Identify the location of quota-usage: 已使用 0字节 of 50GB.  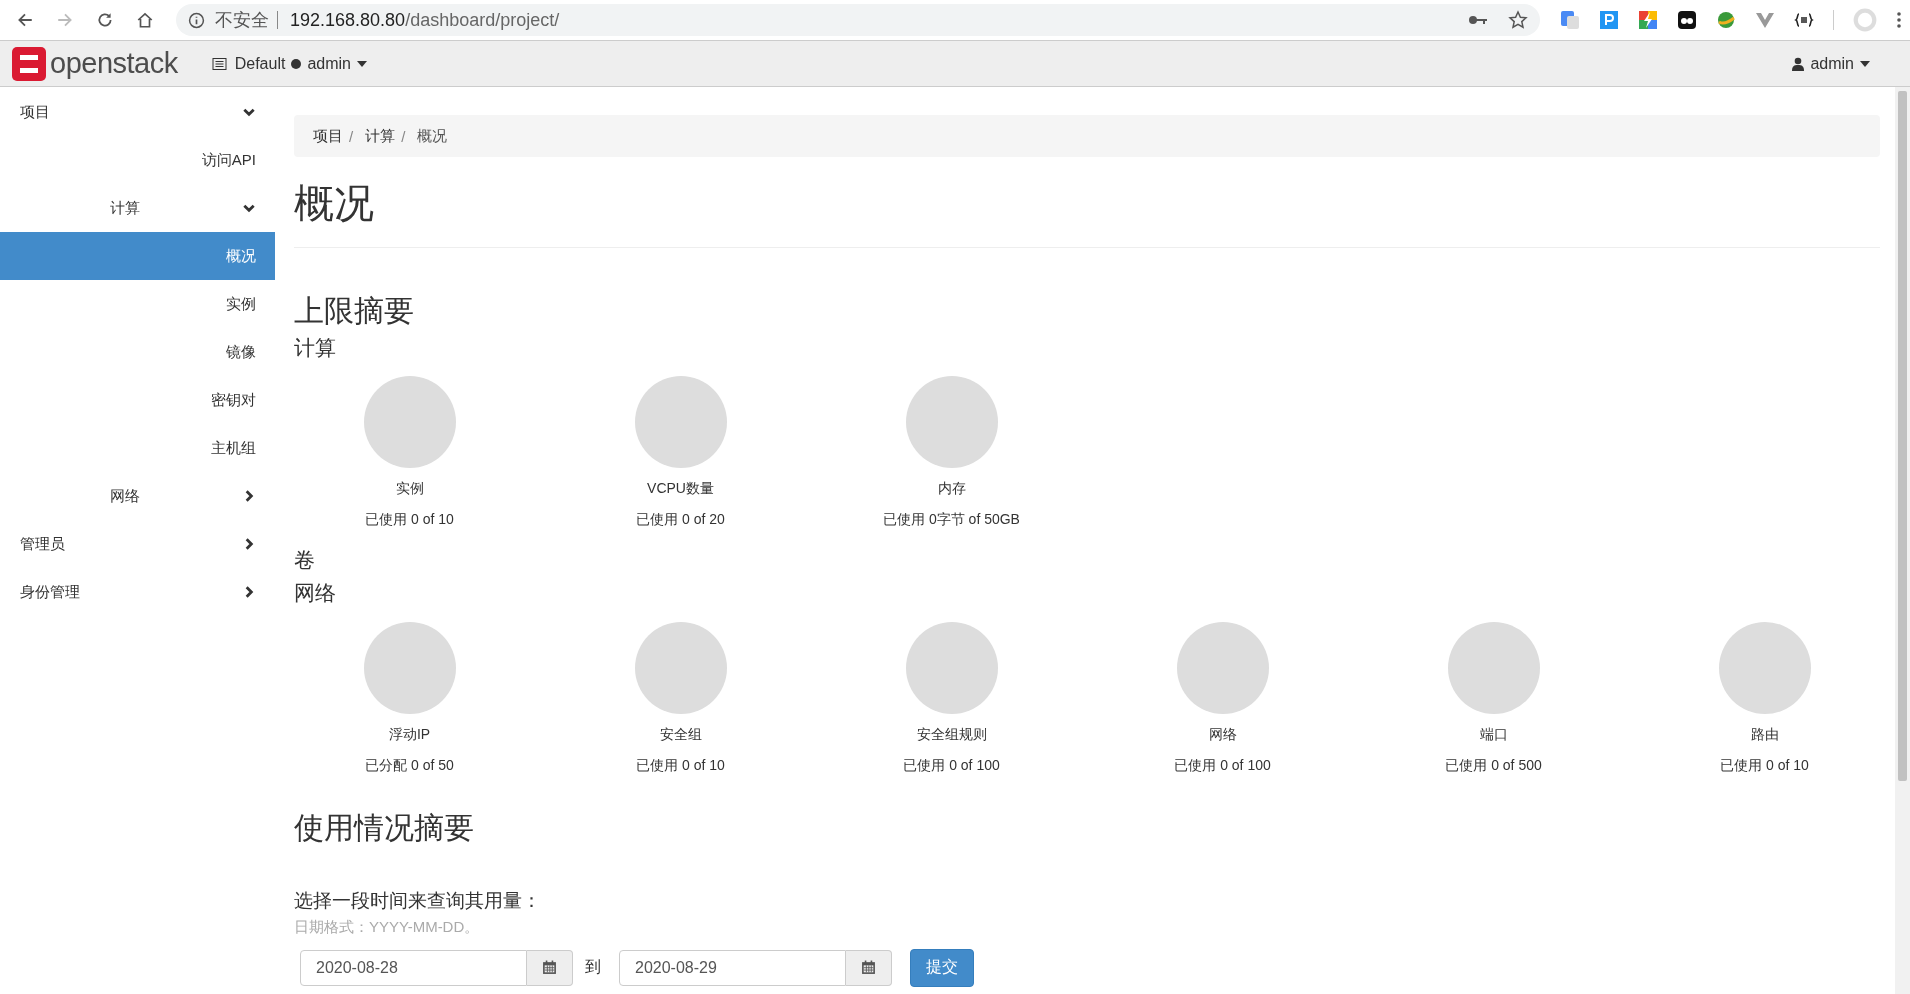
(951, 520).